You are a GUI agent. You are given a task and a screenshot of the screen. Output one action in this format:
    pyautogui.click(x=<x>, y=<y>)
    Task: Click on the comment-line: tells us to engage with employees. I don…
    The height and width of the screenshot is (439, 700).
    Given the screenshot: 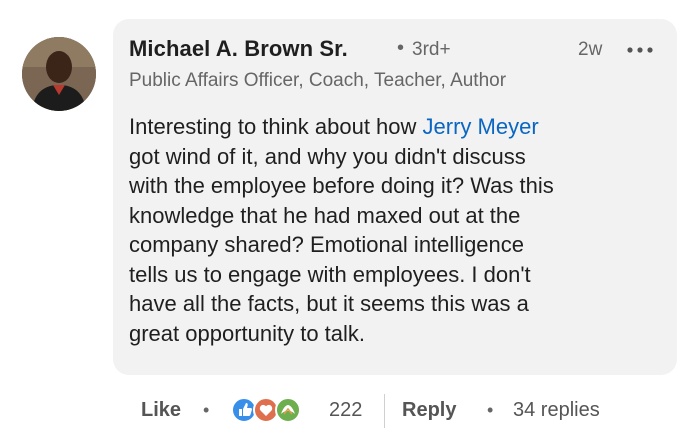 What is the action you would take?
    pyautogui.click(x=330, y=274)
    